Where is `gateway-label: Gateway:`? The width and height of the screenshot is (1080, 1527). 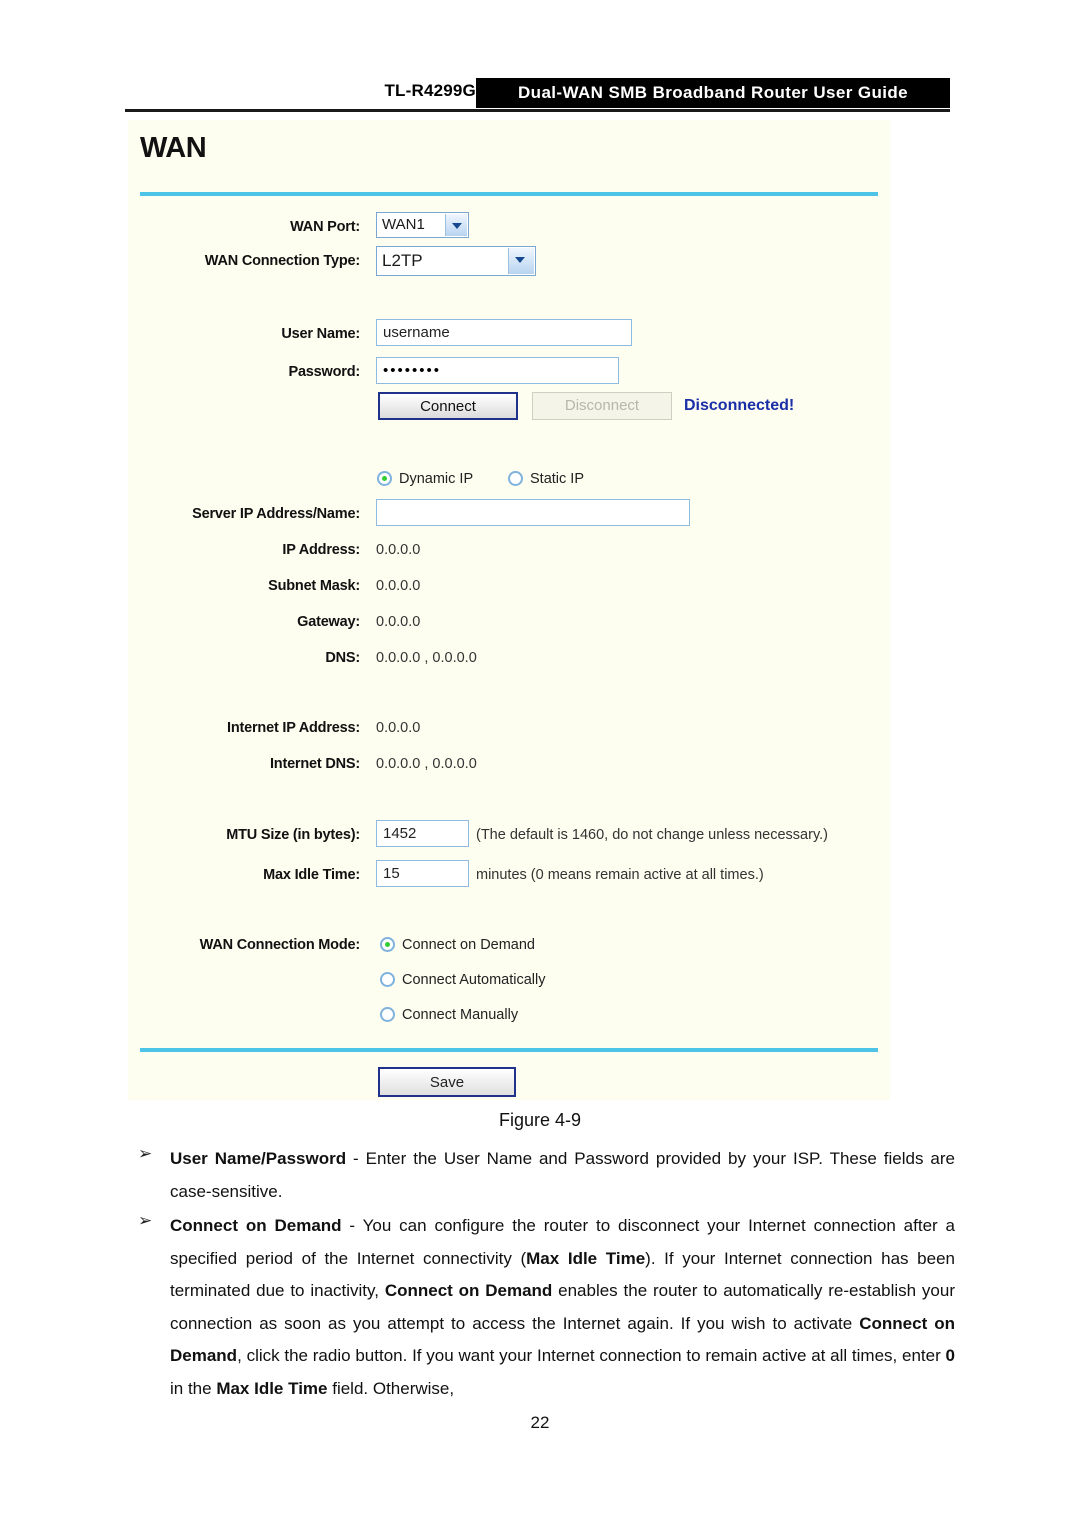 gateway-label: Gateway: is located at coordinates (328, 622).